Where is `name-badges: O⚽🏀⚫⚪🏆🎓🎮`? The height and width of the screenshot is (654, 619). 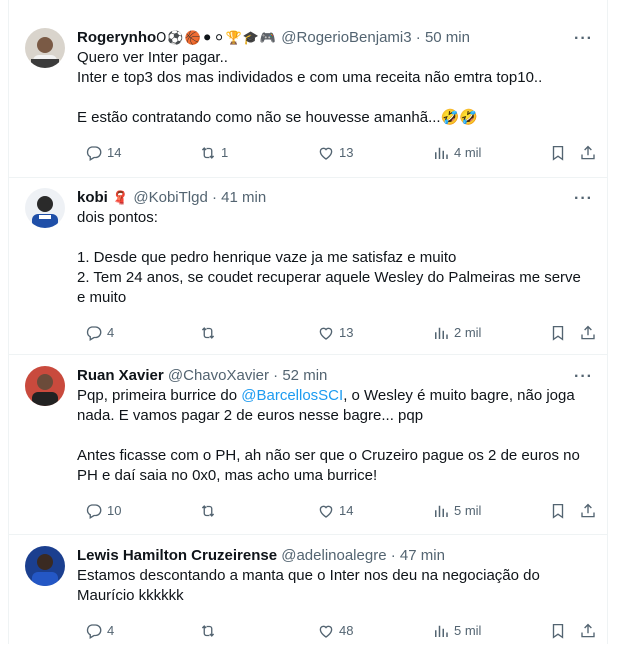
name-badges: O⚽🏀⚫⚪🏆🎓🎮 is located at coordinates (217, 38).